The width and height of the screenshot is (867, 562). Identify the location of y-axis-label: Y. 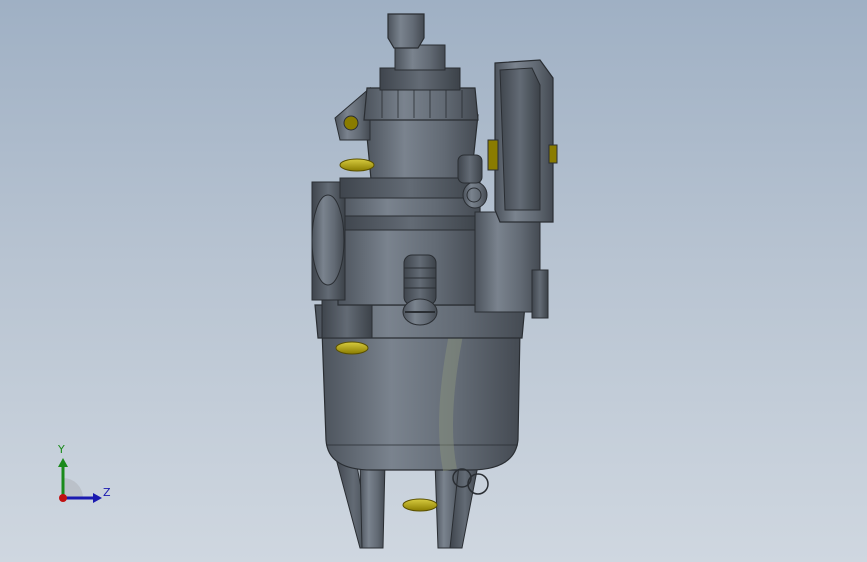
(61, 449).